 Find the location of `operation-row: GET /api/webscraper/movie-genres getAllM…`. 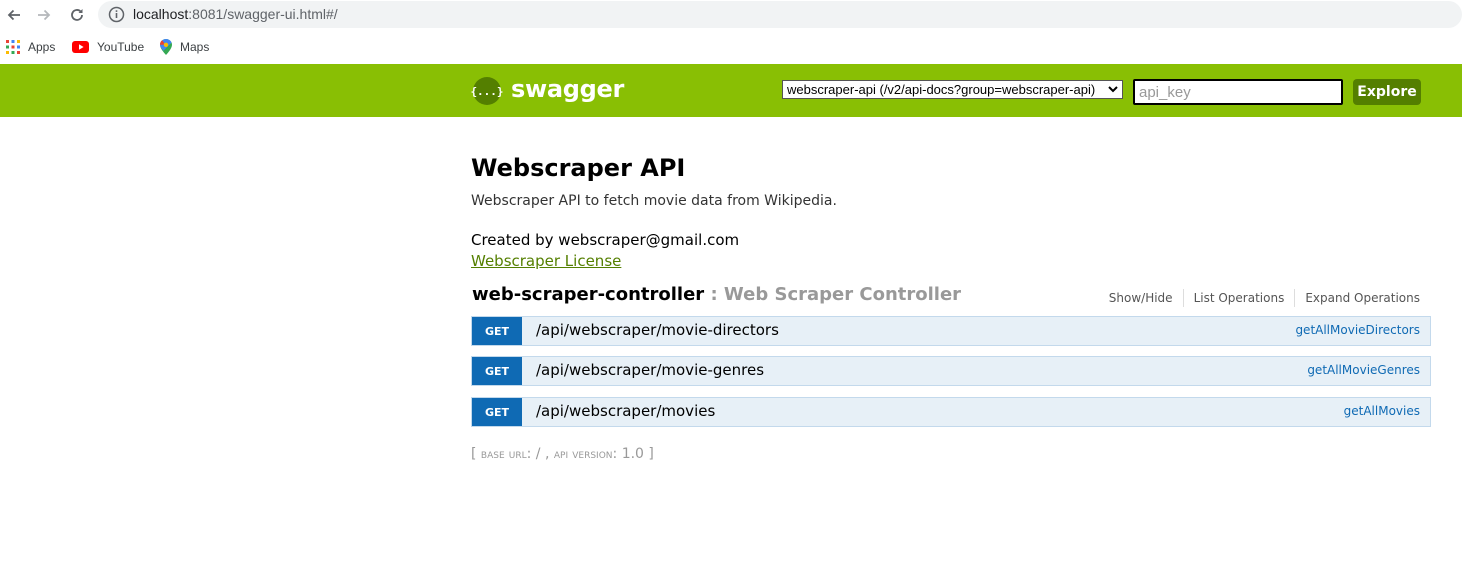

operation-row: GET /api/webscraper/movie-genres getAllM… is located at coordinates (951, 371).